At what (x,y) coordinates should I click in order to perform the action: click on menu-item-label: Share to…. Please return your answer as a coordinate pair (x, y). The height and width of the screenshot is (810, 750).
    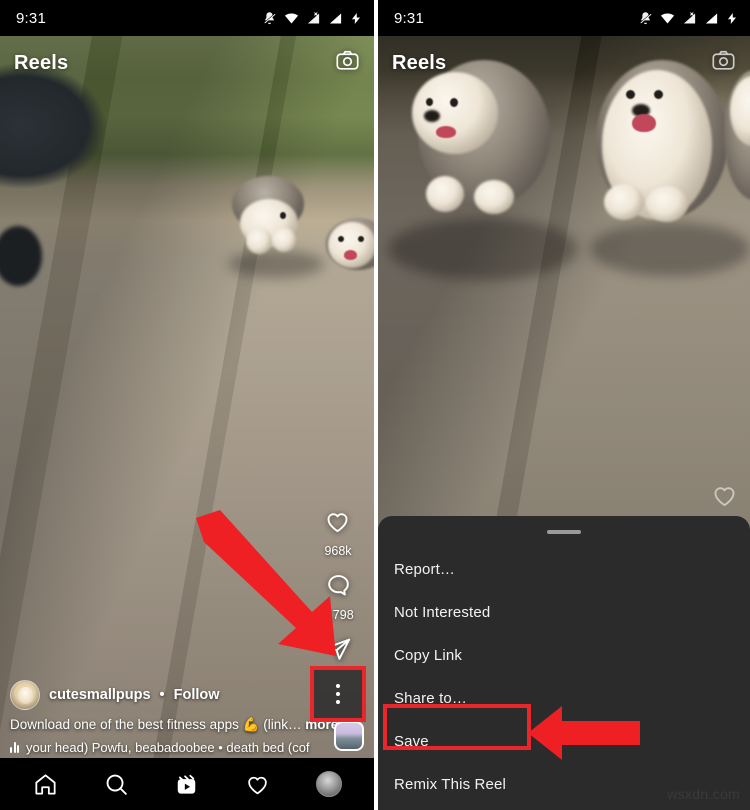
    Looking at the image, I should click on (431, 698).